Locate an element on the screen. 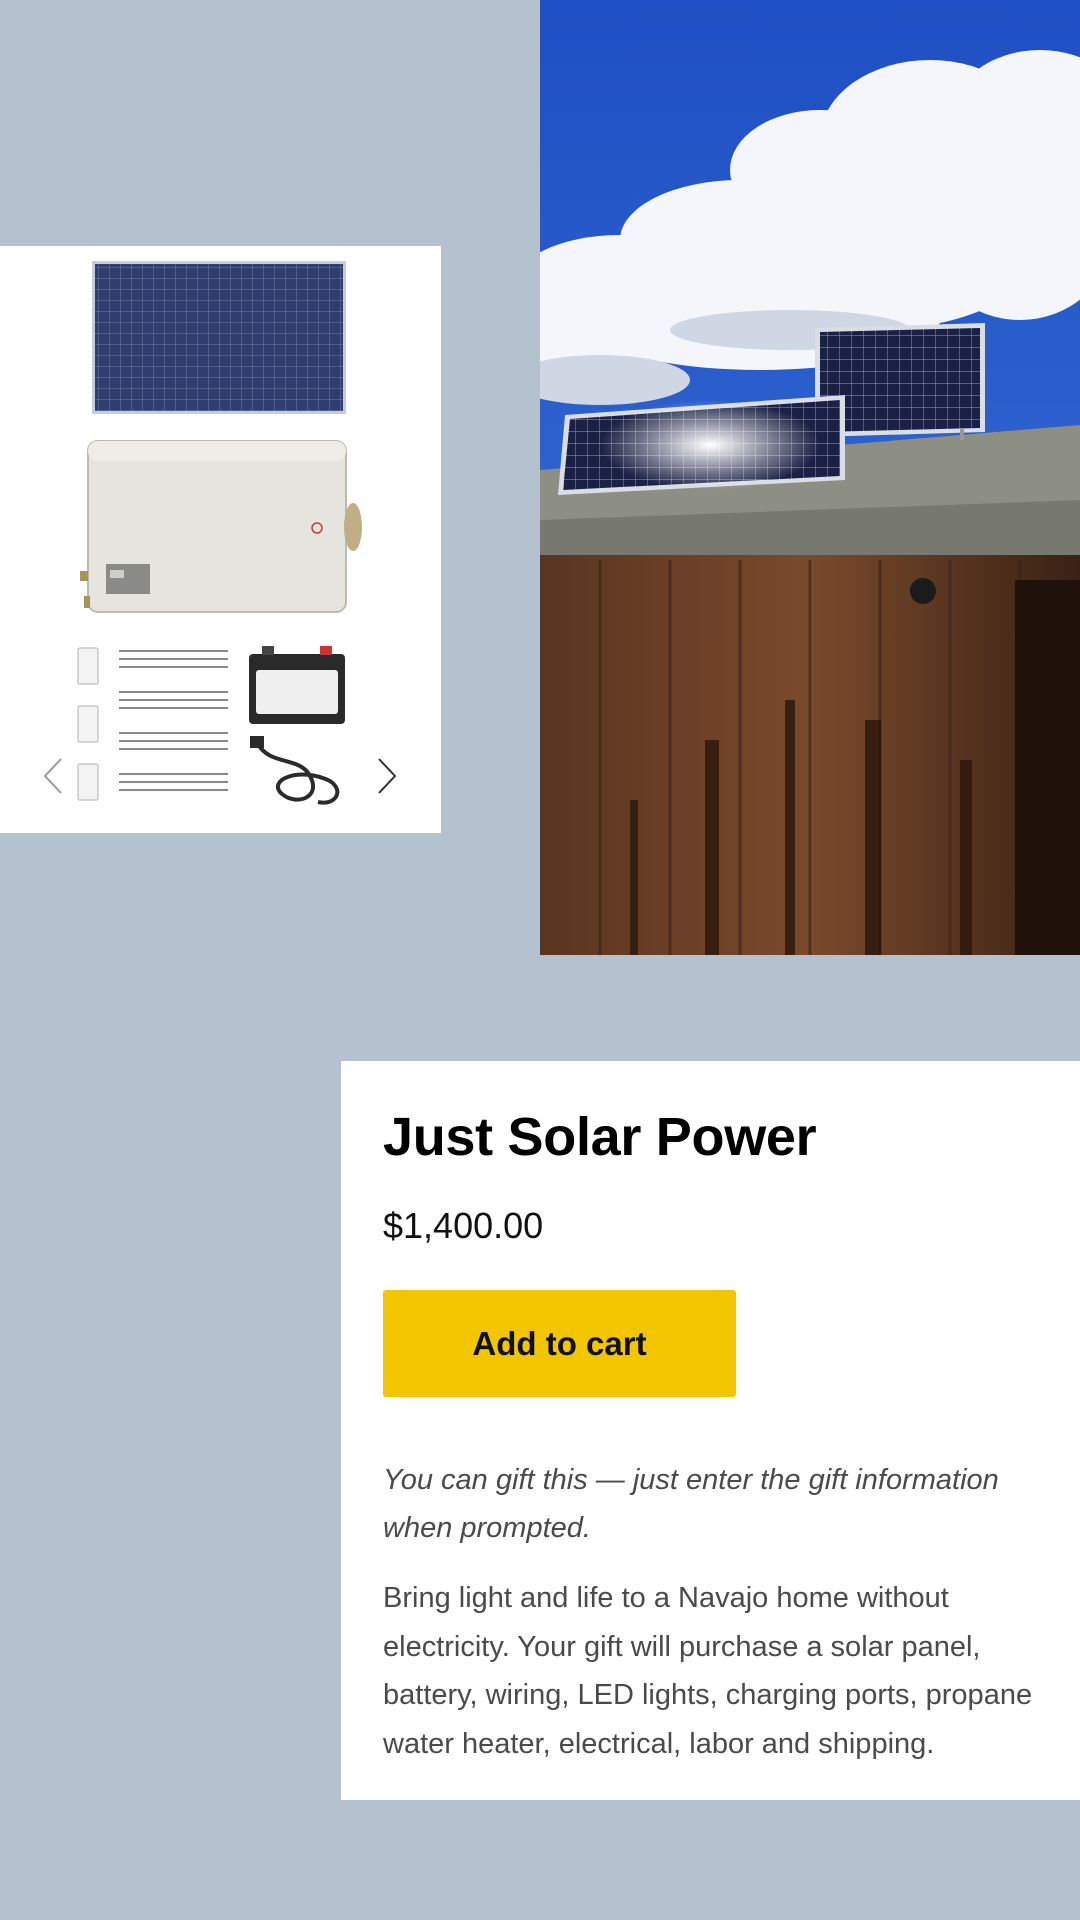  add-to-cart-button: Add to cart is located at coordinates (559, 1343).